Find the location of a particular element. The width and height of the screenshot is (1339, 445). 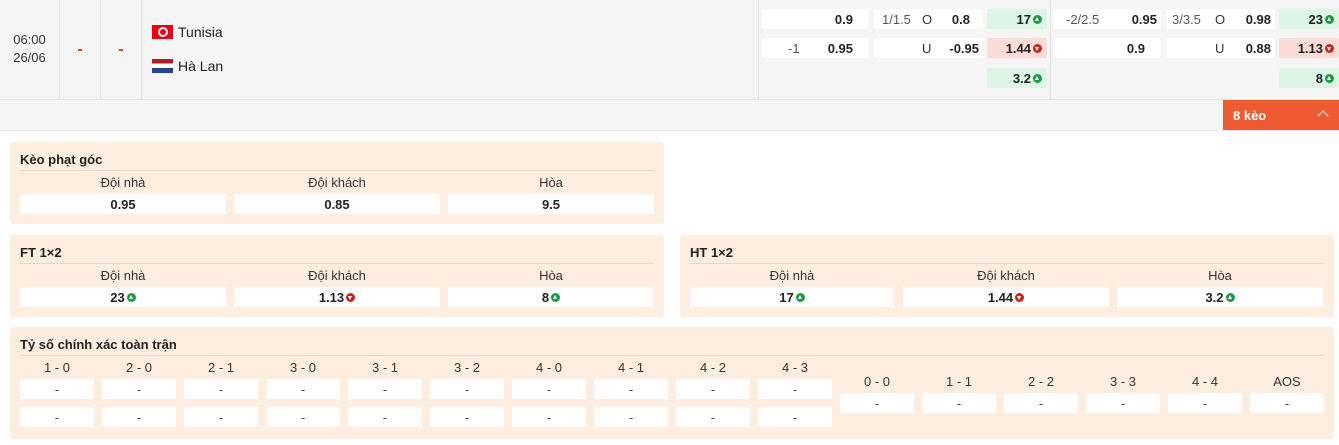

score-header: 3 - 2 is located at coordinates (466, 367).